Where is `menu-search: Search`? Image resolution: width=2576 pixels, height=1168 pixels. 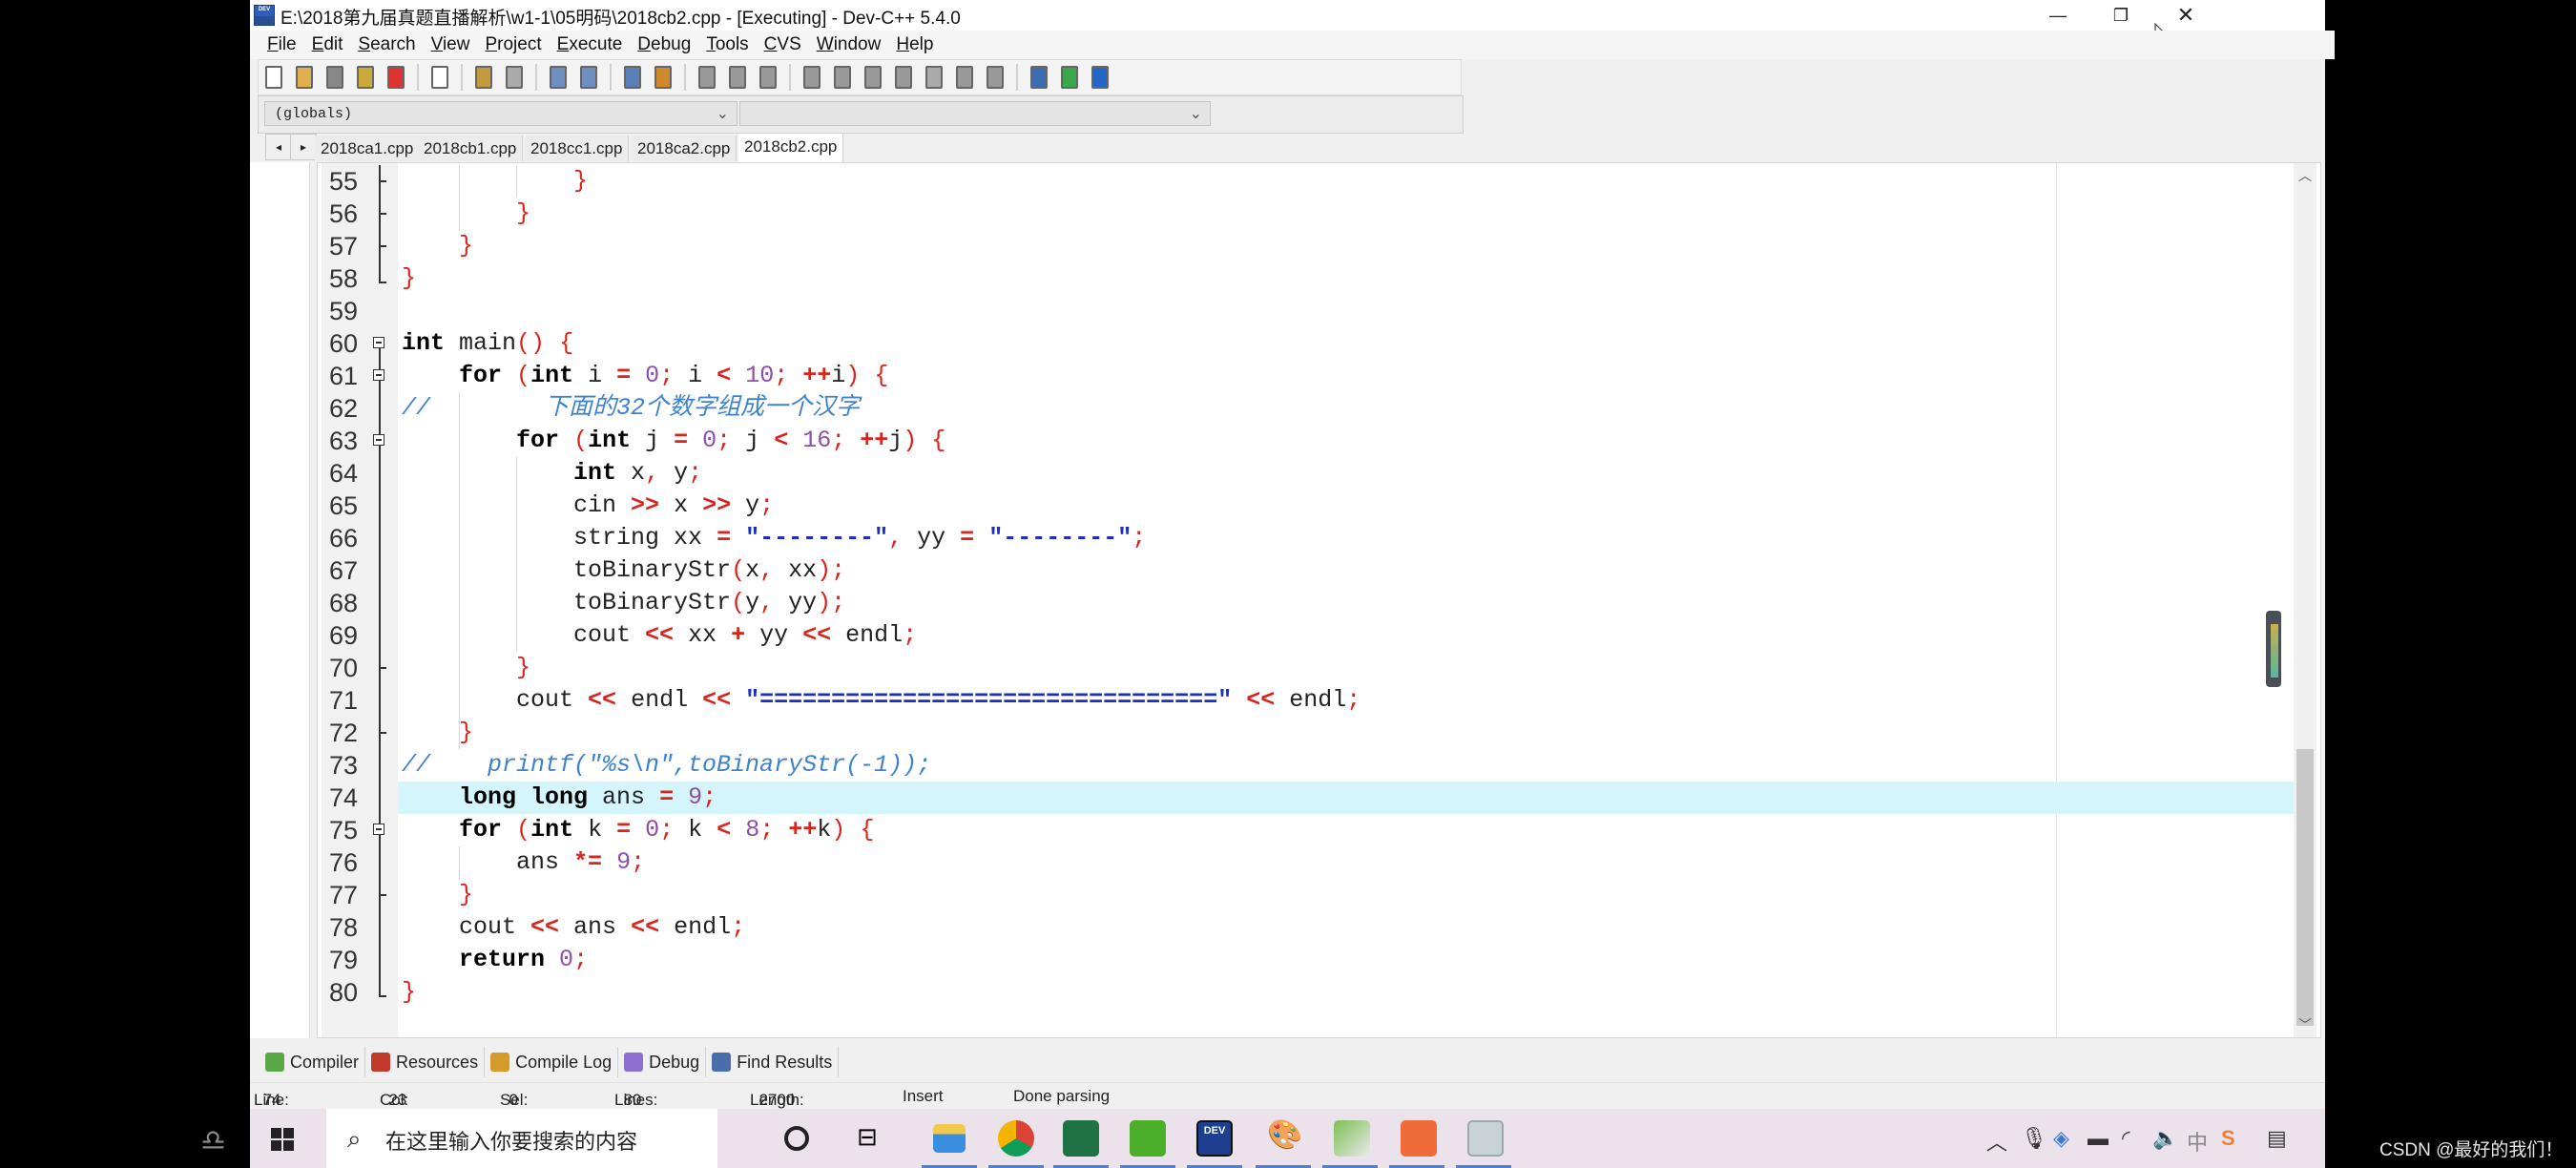
menu-search: Search is located at coordinates (386, 44).